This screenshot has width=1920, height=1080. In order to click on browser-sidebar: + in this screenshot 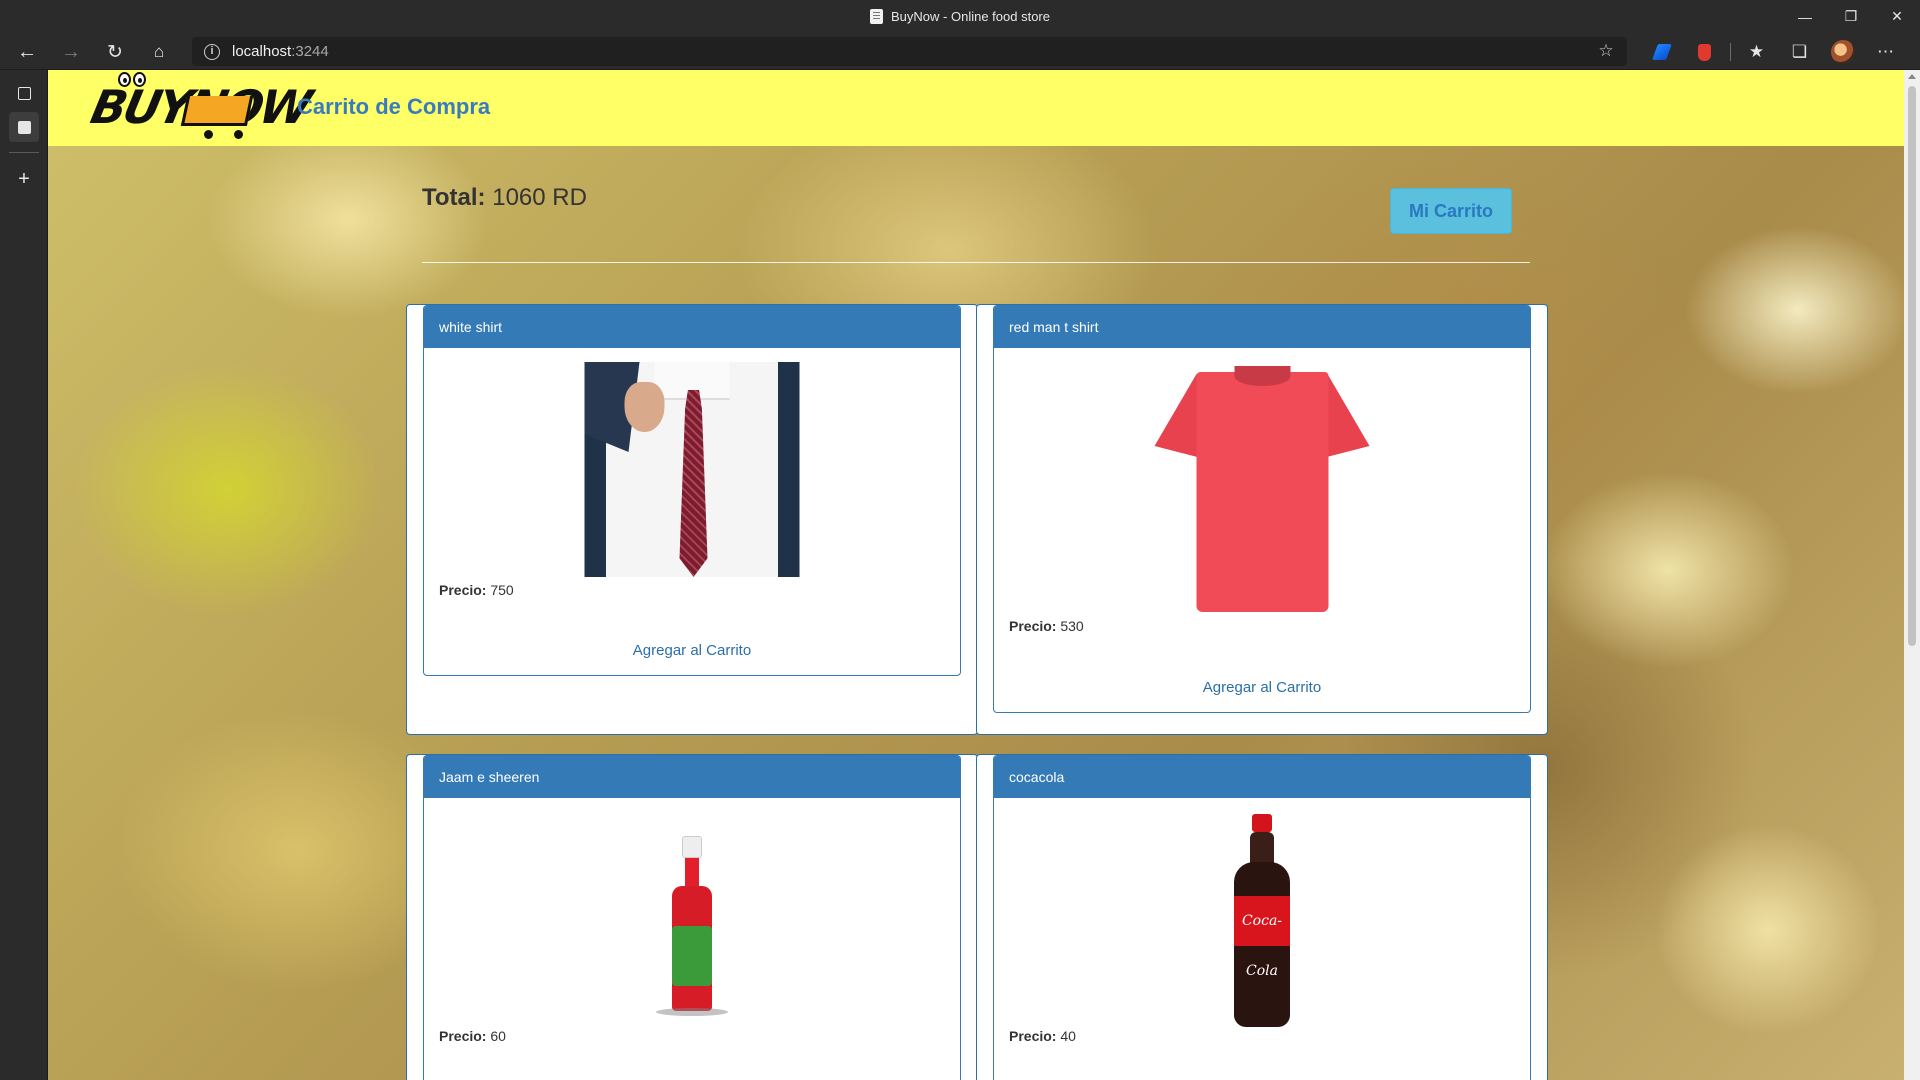, I will do `click(24, 575)`.